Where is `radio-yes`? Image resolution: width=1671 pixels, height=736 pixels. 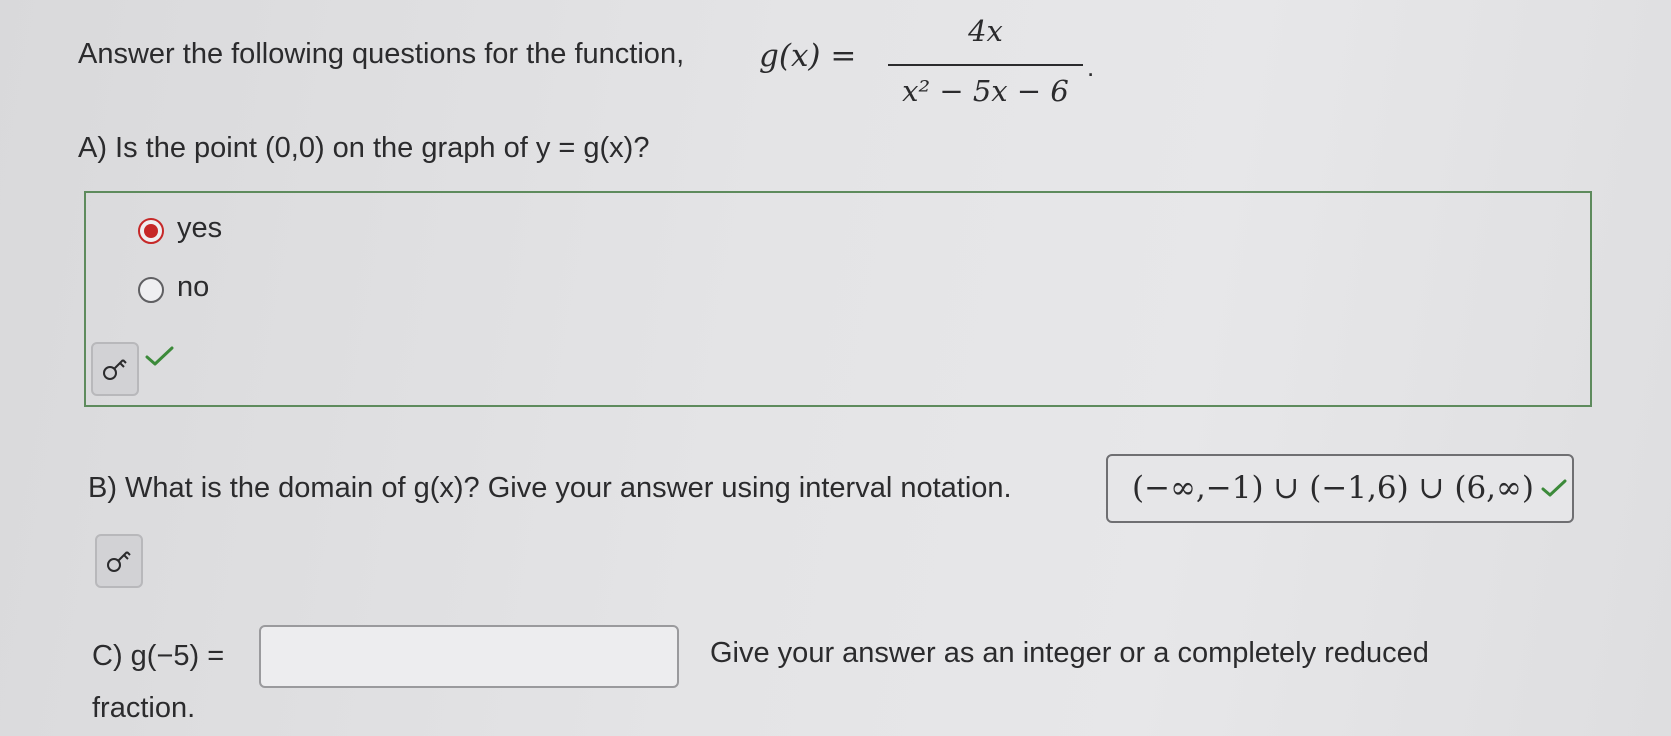
radio-yes is located at coordinates (151, 231).